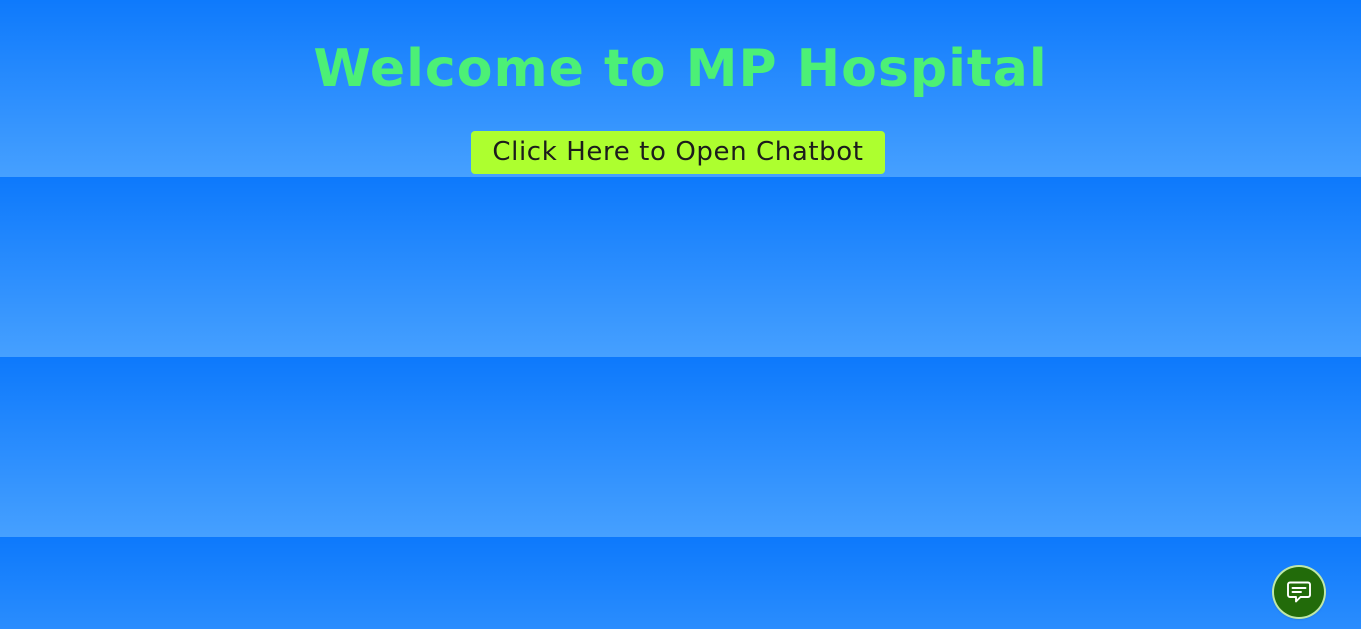 Image resolution: width=1361 pixels, height=629 pixels. I want to click on chat-launcher-button, so click(1299, 592).